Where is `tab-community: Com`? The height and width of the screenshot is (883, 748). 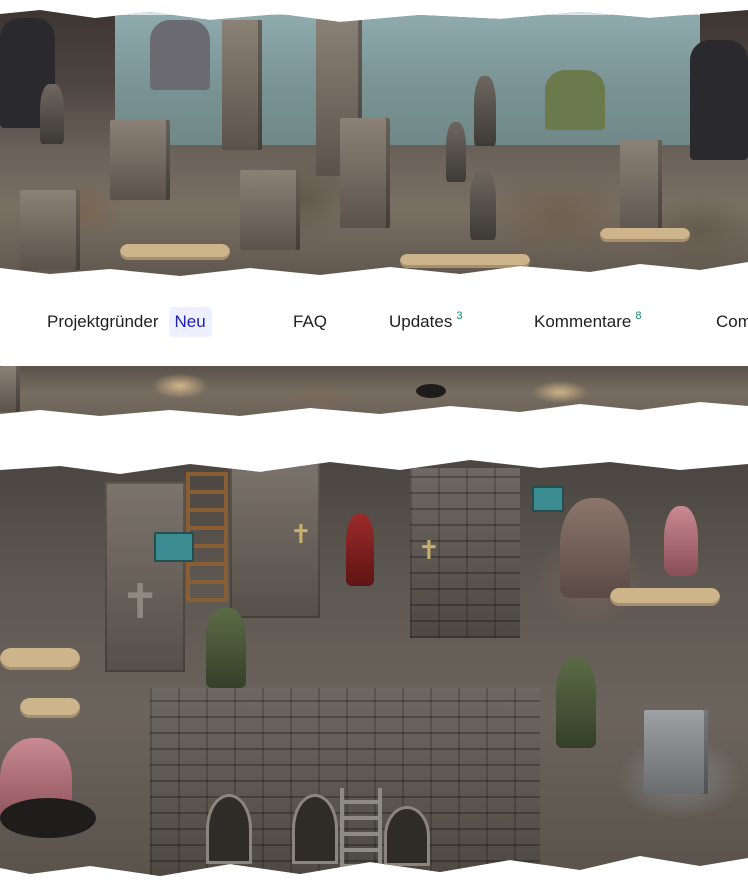
tab-community: Com is located at coordinates (732, 322).